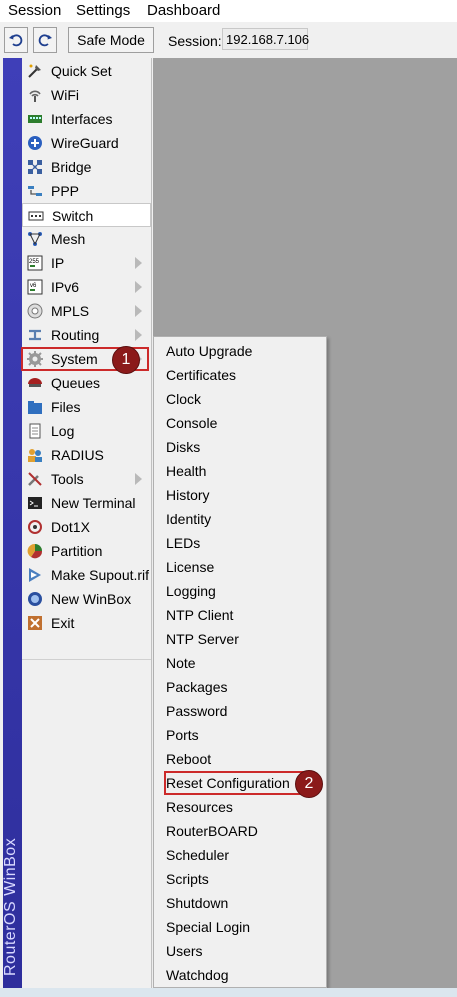 This screenshot has height=997, width=457. Describe the element at coordinates (240, 399) in the screenshot. I see `system-submenu-item-clock: Clock` at that location.